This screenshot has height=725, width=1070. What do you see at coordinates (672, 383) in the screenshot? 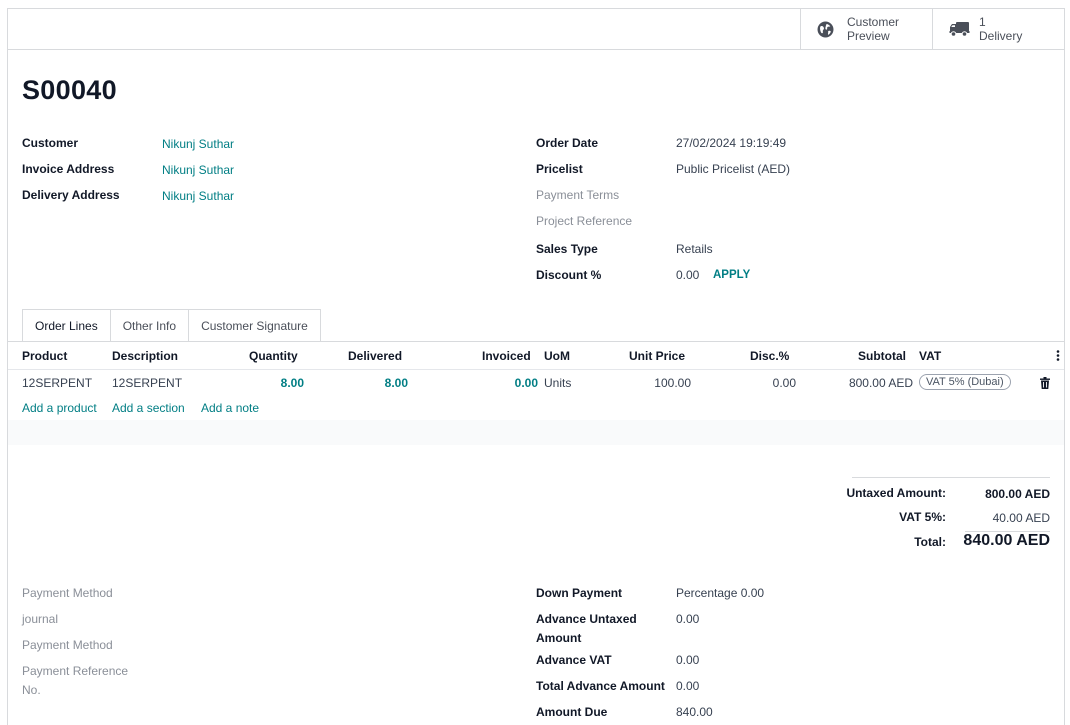
I see `line-unit-price: 100.00` at bounding box center [672, 383].